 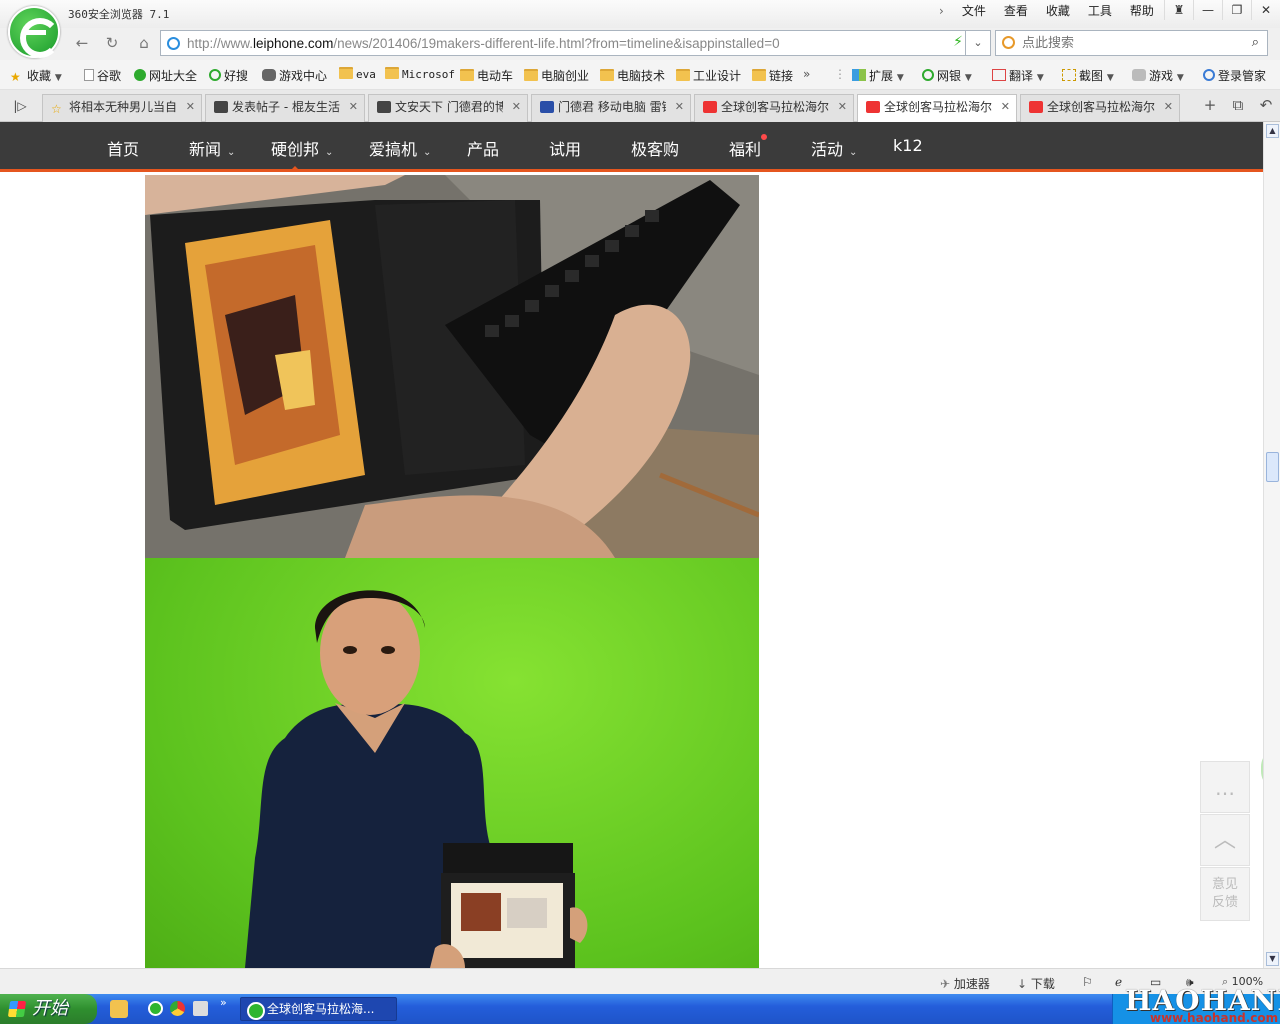 What do you see at coordinates (1271, 545) in the screenshot?
I see `vertical-scrollbar: ▲ ▼` at bounding box center [1271, 545].